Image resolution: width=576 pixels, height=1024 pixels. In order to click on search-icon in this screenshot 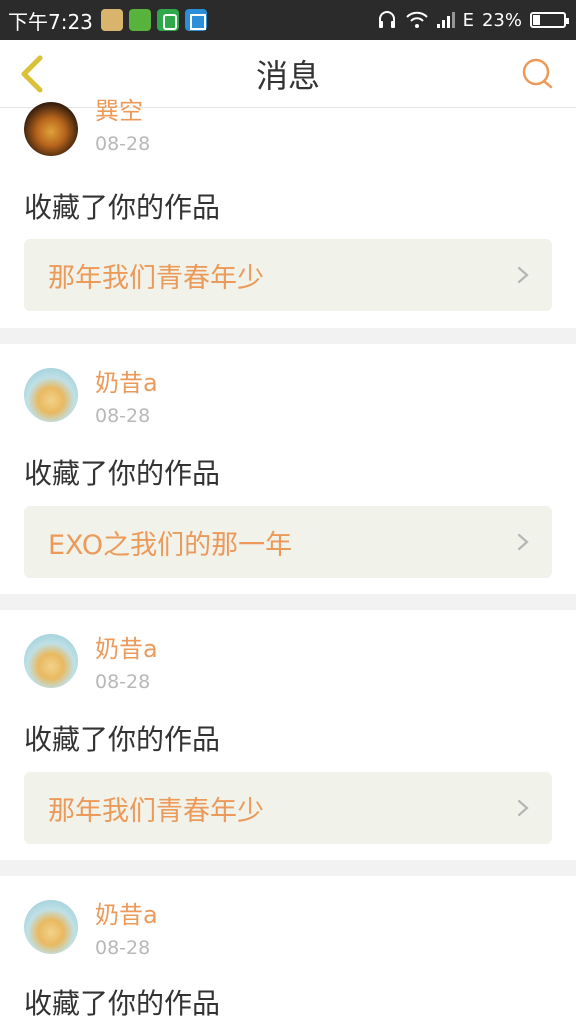, I will do `click(538, 74)`.